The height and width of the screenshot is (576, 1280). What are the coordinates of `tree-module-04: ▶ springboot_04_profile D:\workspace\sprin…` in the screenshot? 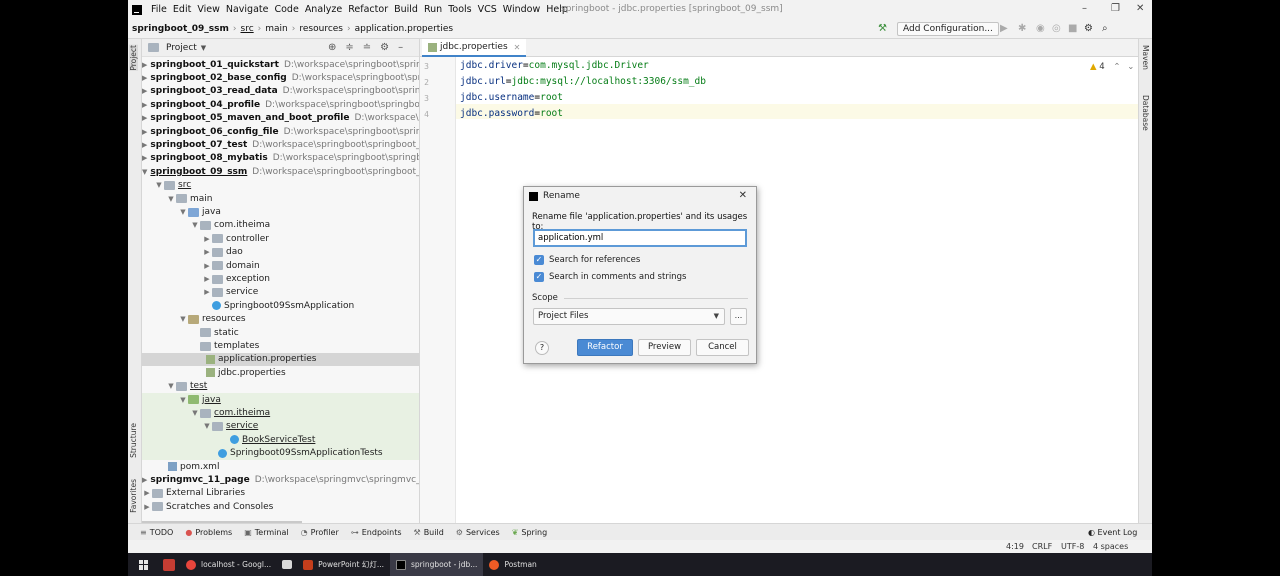 It's located at (280, 104).